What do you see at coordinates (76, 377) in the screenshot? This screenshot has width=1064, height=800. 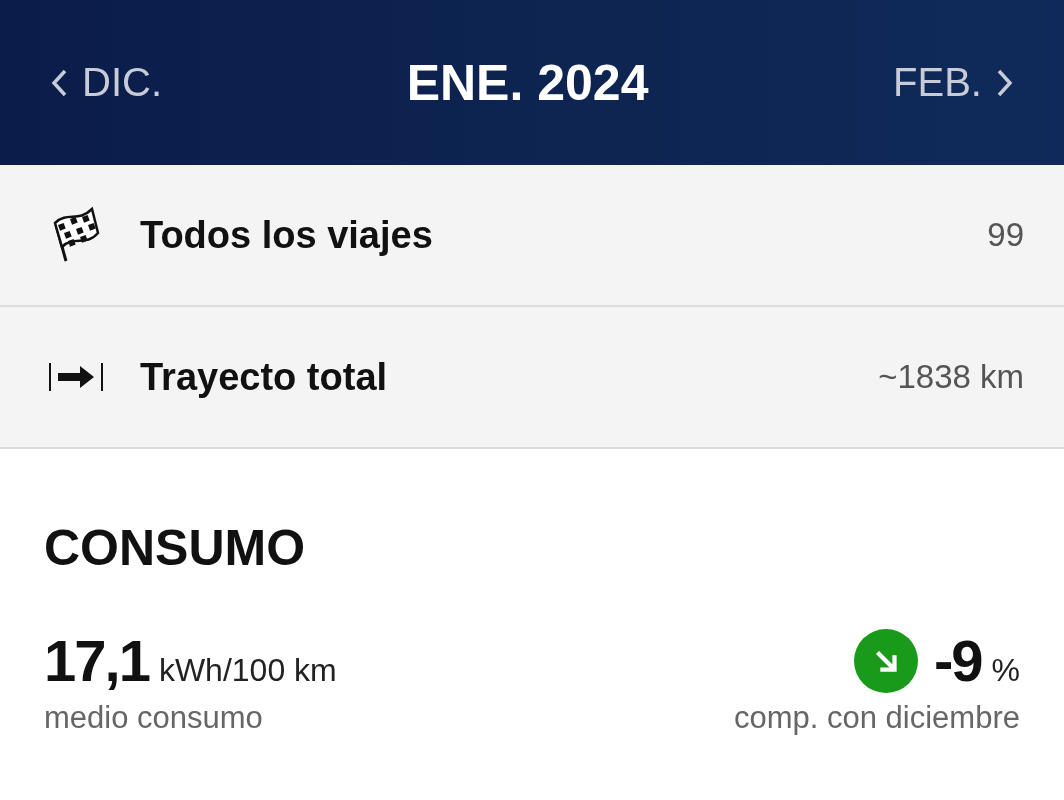 I see `distance-arrow-icon` at bounding box center [76, 377].